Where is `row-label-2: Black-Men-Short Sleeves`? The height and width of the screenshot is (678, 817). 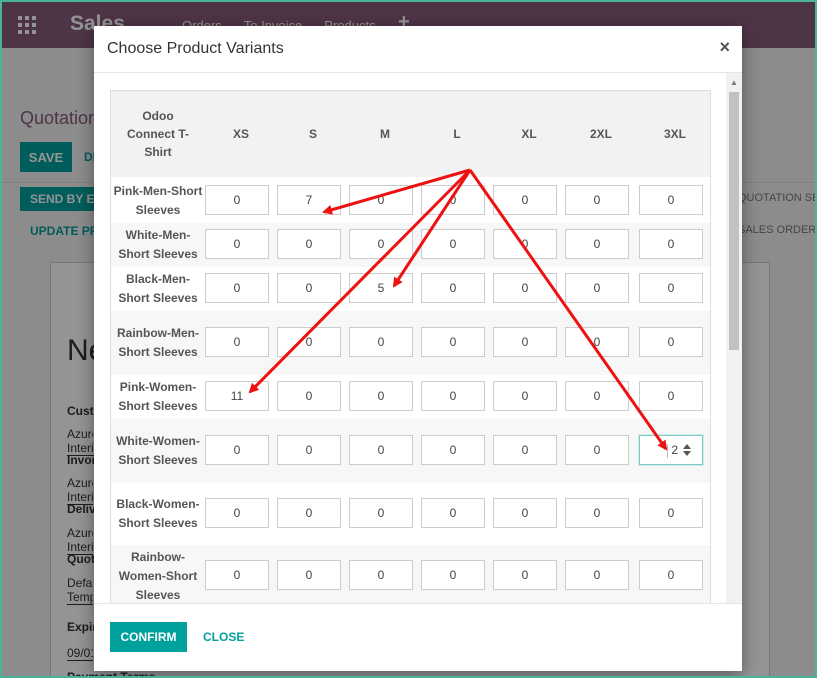
row-label-2: Black-Men-Short Sleeves is located at coordinates (158, 288).